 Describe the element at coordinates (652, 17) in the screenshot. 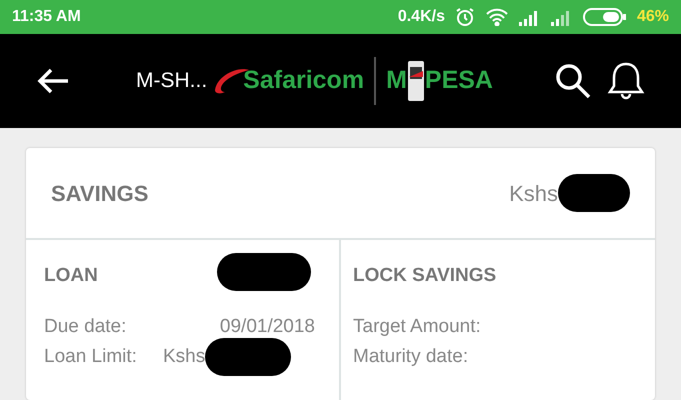

I see `battery-percent: 46%` at that location.